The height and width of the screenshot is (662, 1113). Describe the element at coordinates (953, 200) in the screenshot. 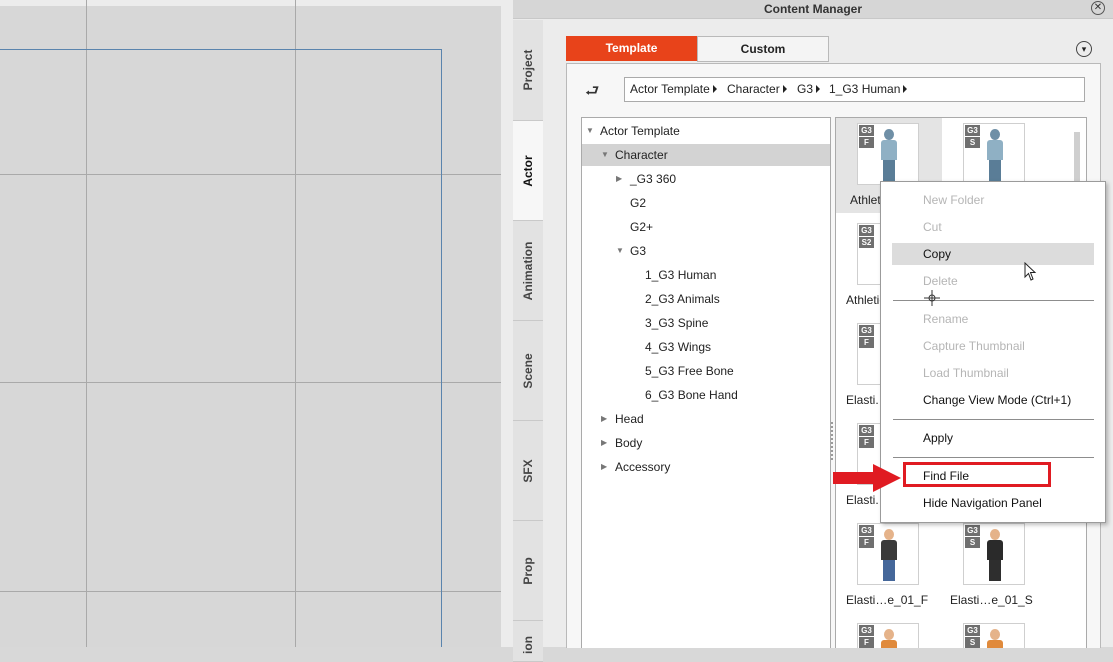

I see `menu-item-new-folder: New Folder` at that location.